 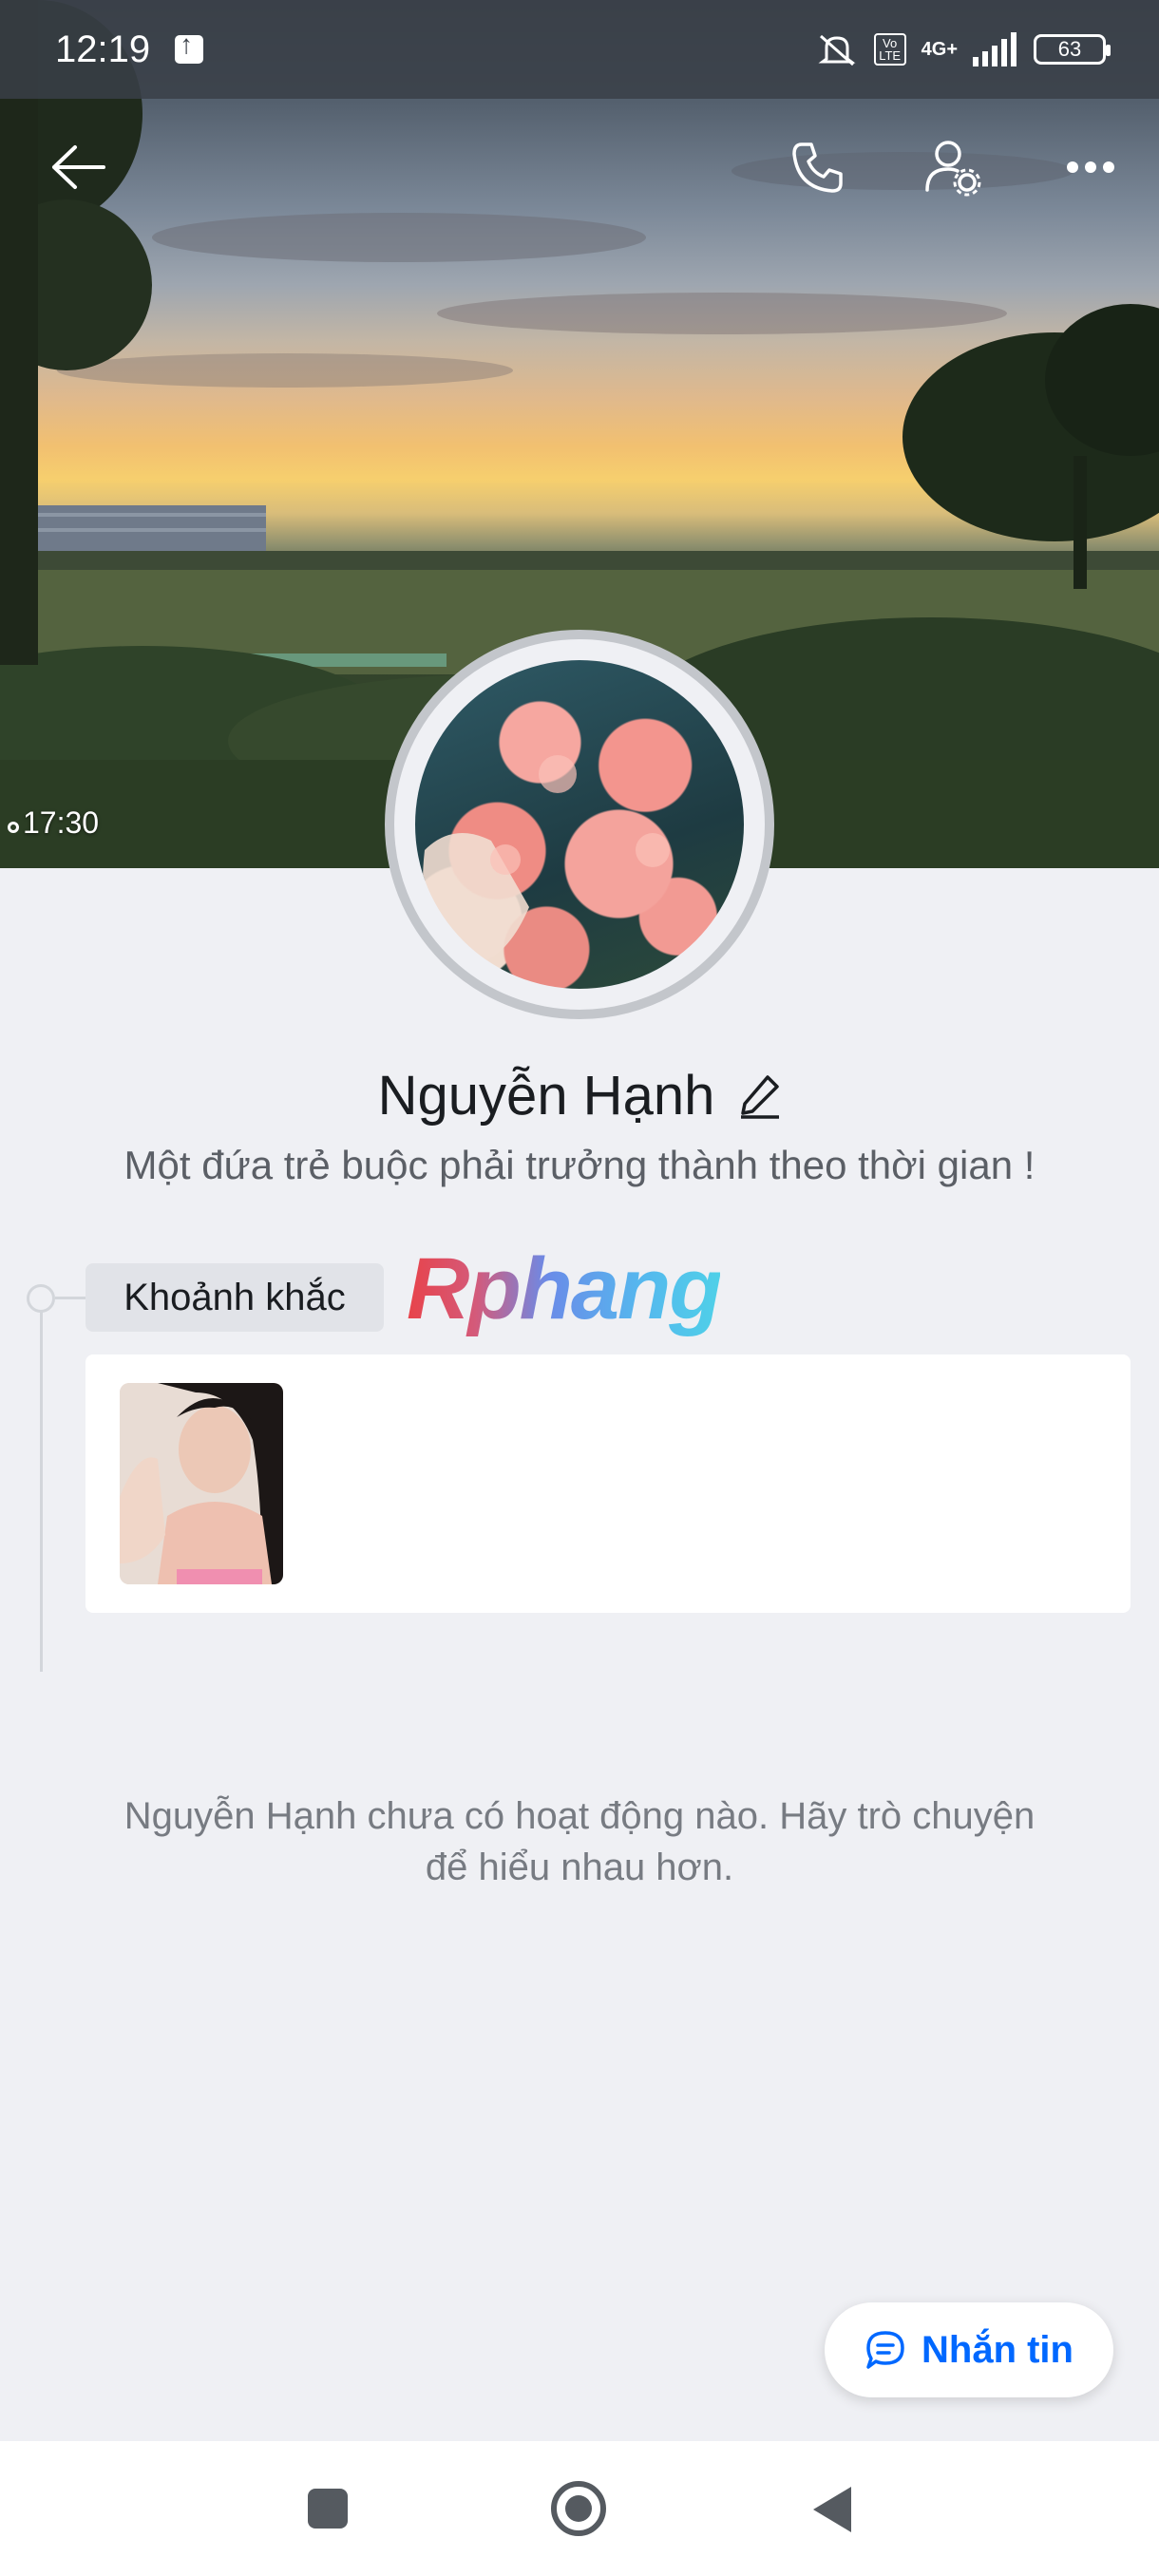 What do you see at coordinates (546, 860) in the screenshot?
I see `avatar-flowers-illustration` at bounding box center [546, 860].